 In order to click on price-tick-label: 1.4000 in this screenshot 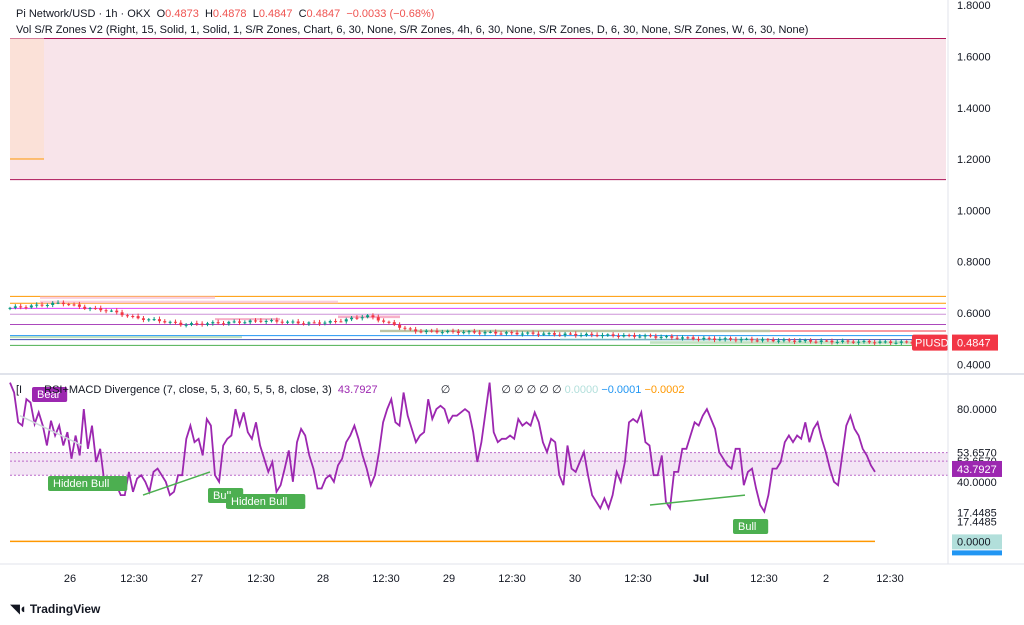, I will do `click(974, 109)`.